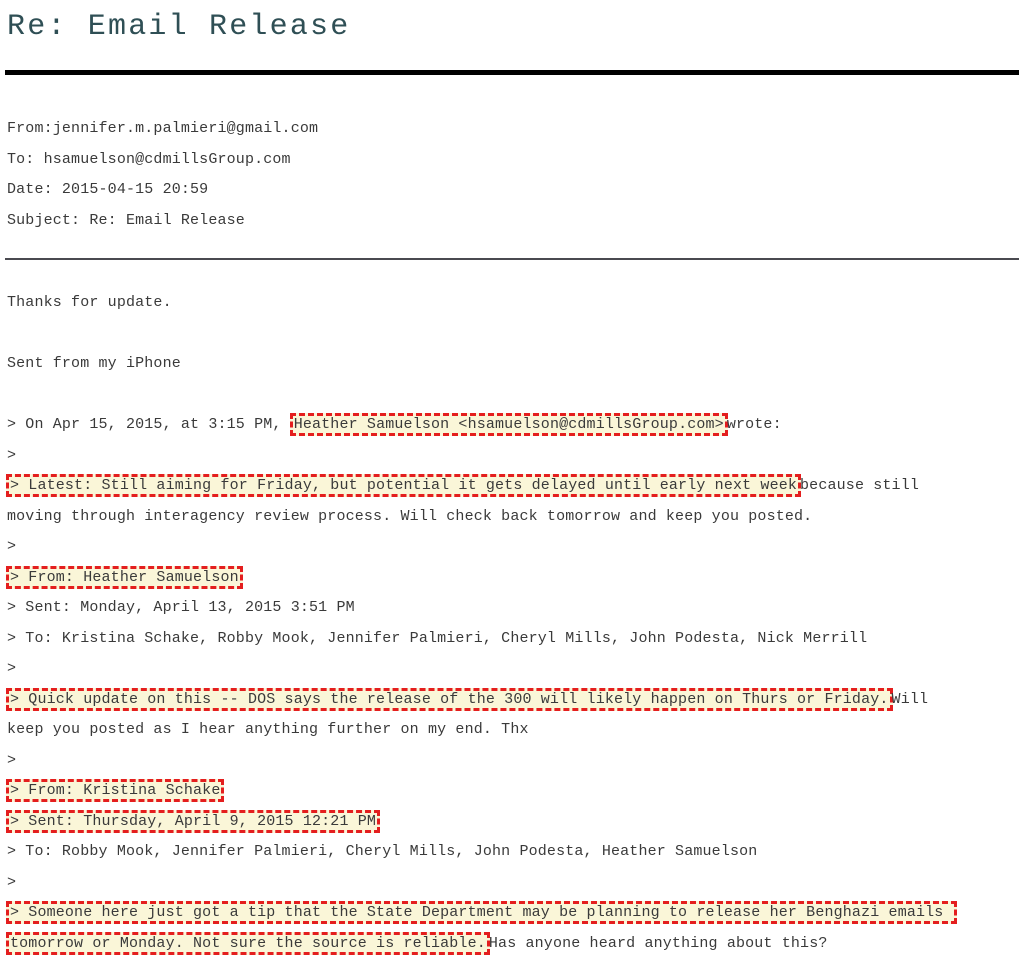 The height and width of the screenshot is (959, 1024). I want to click on quote-marker-5: >, so click(12, 882).